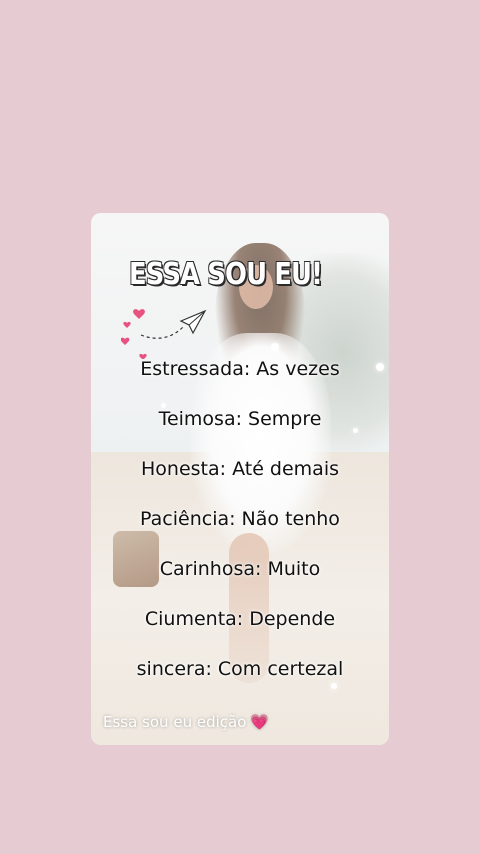 The width and height of the screenshot is (480, 854). I want to click on trait-line: Paciência: Não tenho, so click(240, 519).